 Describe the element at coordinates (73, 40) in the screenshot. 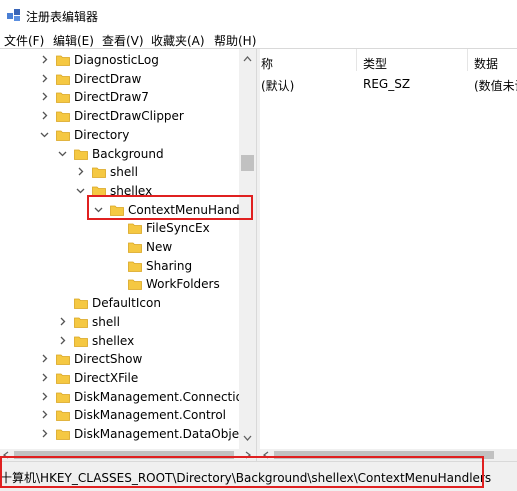

I see `menu-edit: 编辑(E)` at that location.